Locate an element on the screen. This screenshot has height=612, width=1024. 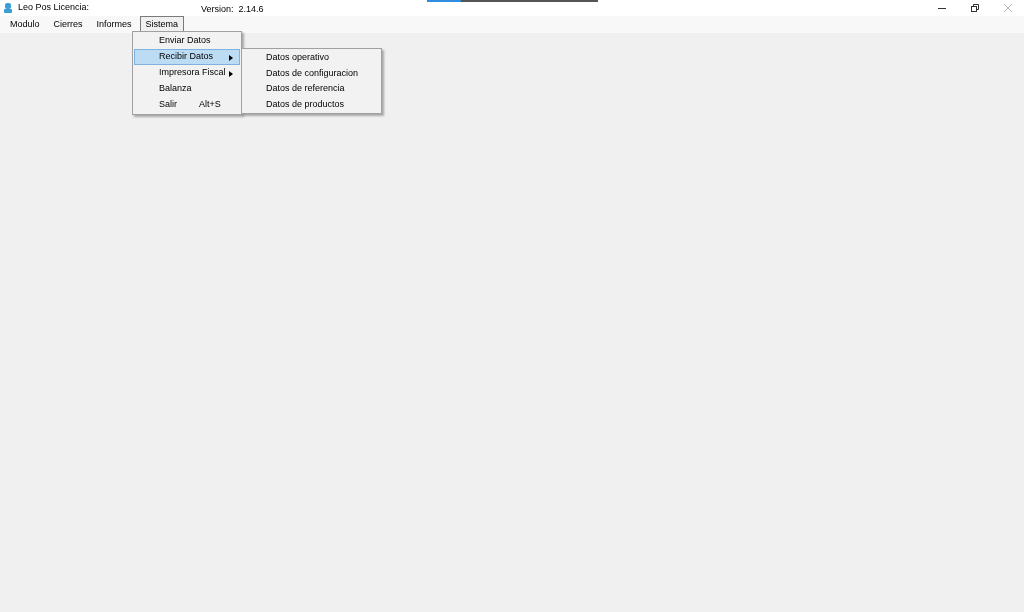
menu-item: Informes is located at coordinates (114, 24).